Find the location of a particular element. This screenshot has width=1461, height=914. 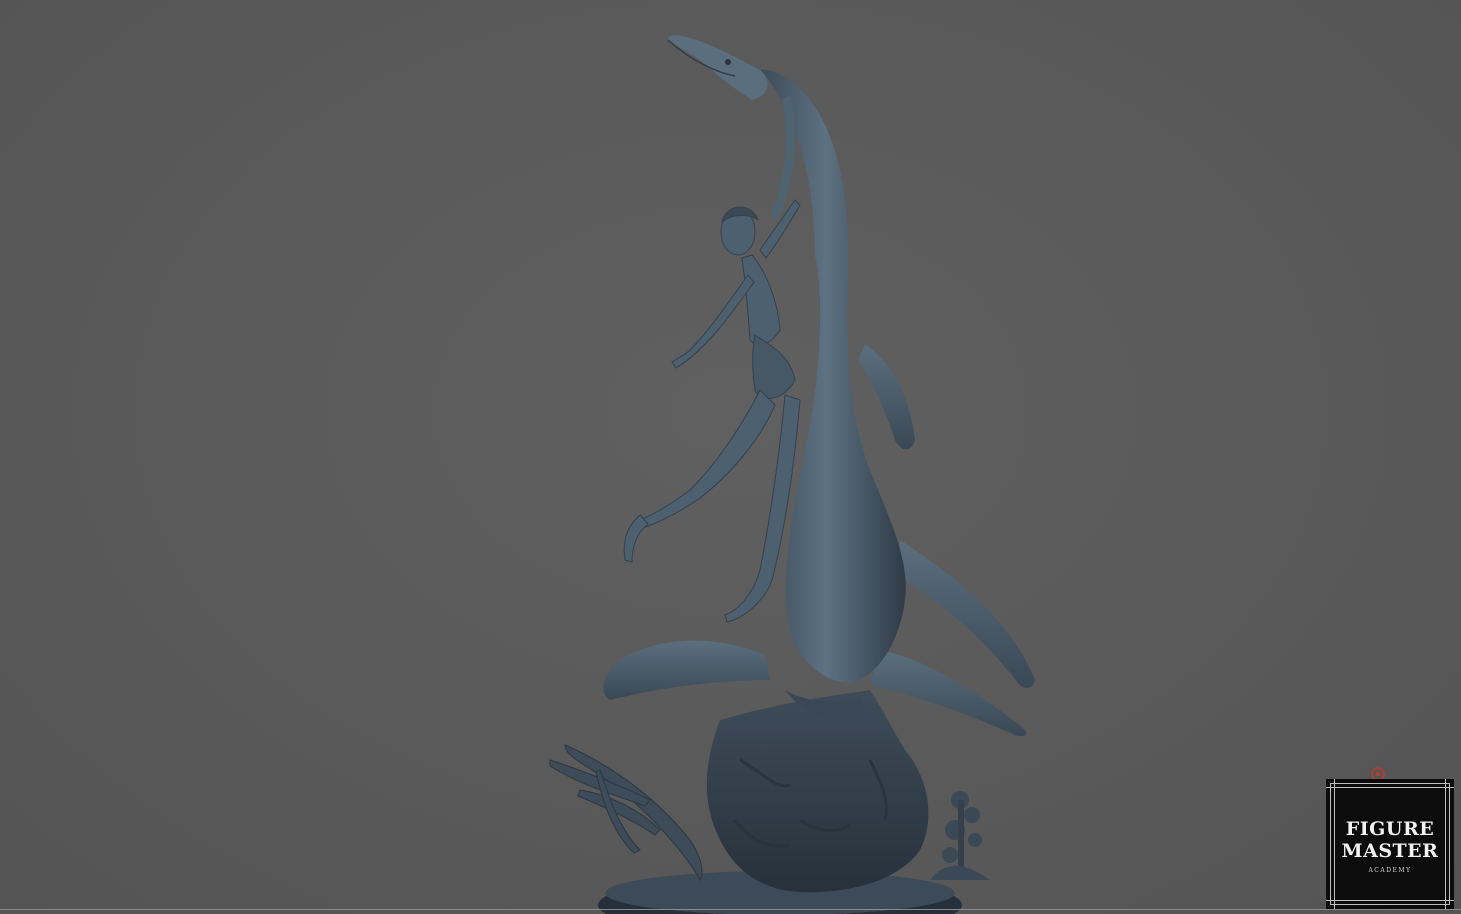

coral-right is located at coordinates (960, 835).